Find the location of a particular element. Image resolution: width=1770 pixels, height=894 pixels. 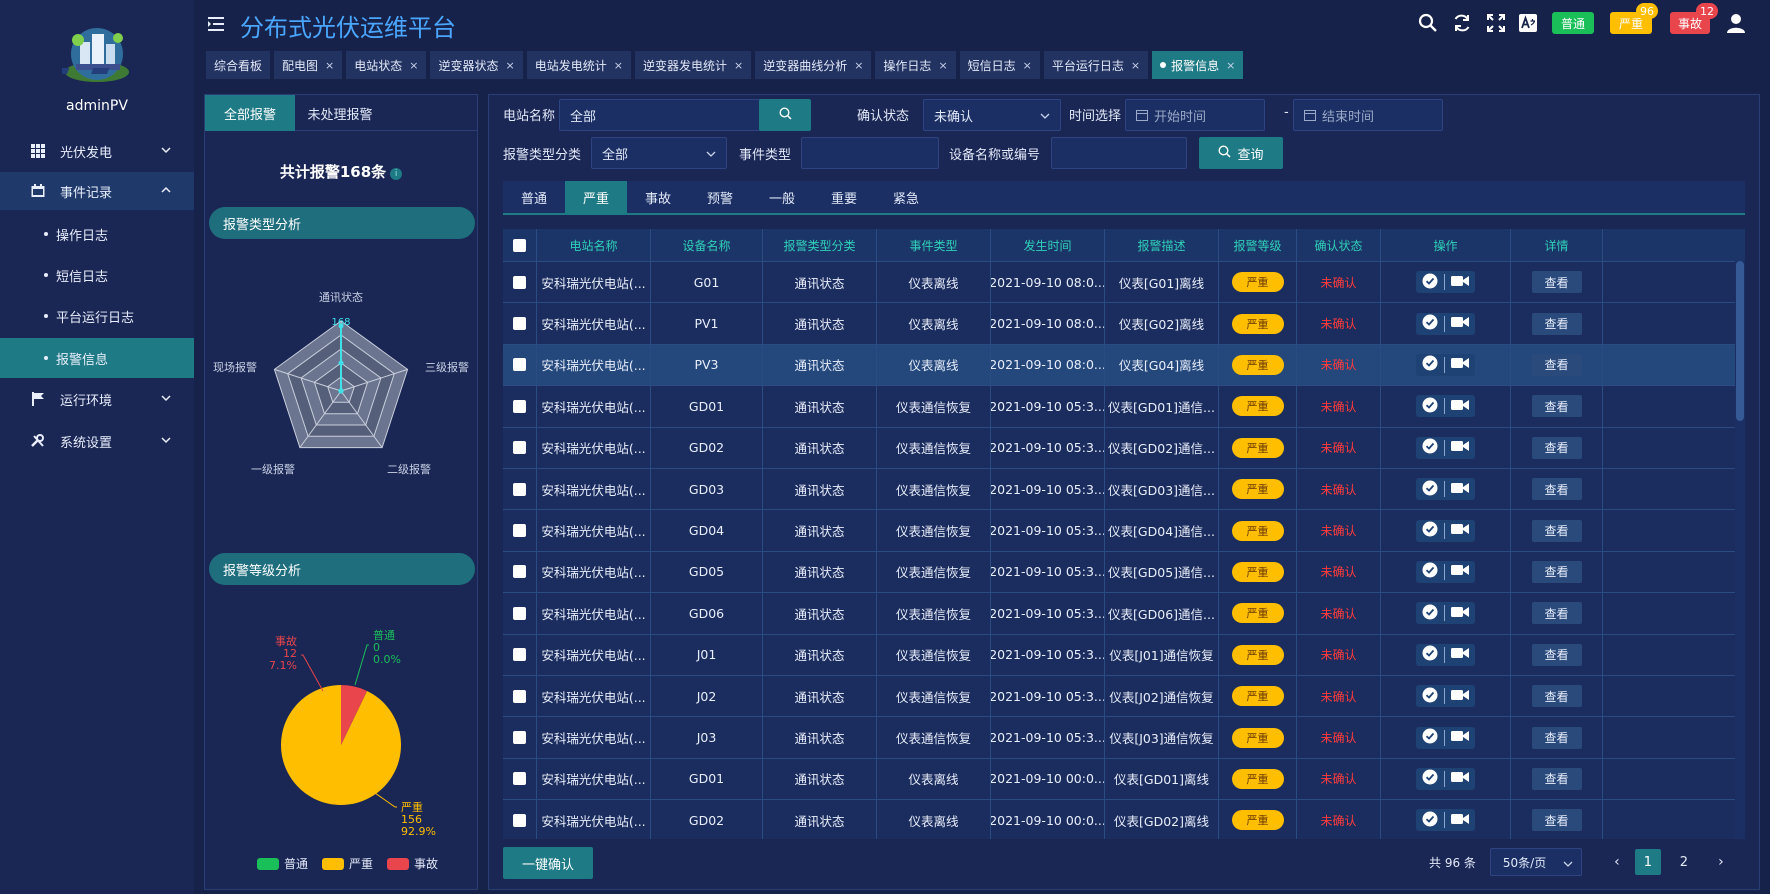

tab-5: 逆变器发电统计 × is located at coordinates (693, 65).